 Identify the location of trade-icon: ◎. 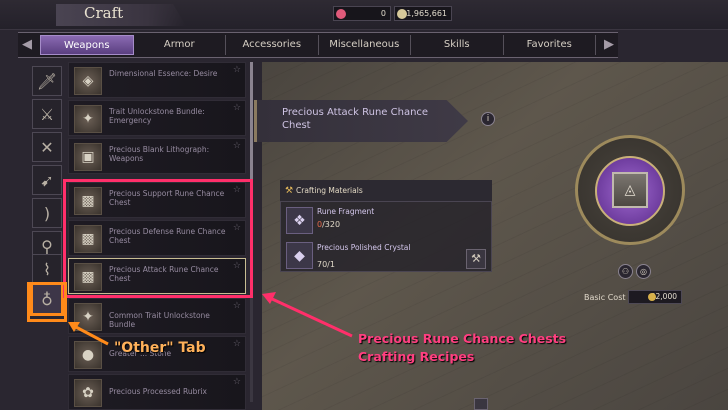
(643, 271).